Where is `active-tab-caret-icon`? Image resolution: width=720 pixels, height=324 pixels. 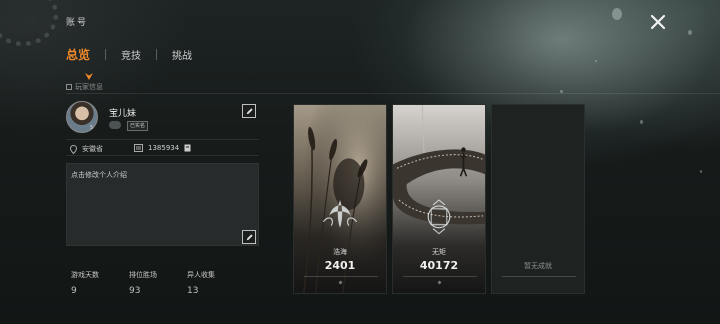 active-tab-caret-icon is located at coordinates (89, 73).